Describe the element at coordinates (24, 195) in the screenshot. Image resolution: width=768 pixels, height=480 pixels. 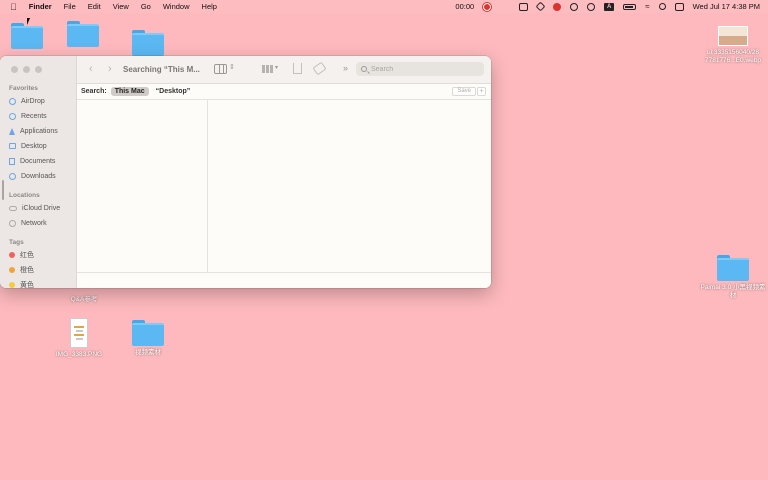
I see `sidebar-section-locations: Locations` at that location.